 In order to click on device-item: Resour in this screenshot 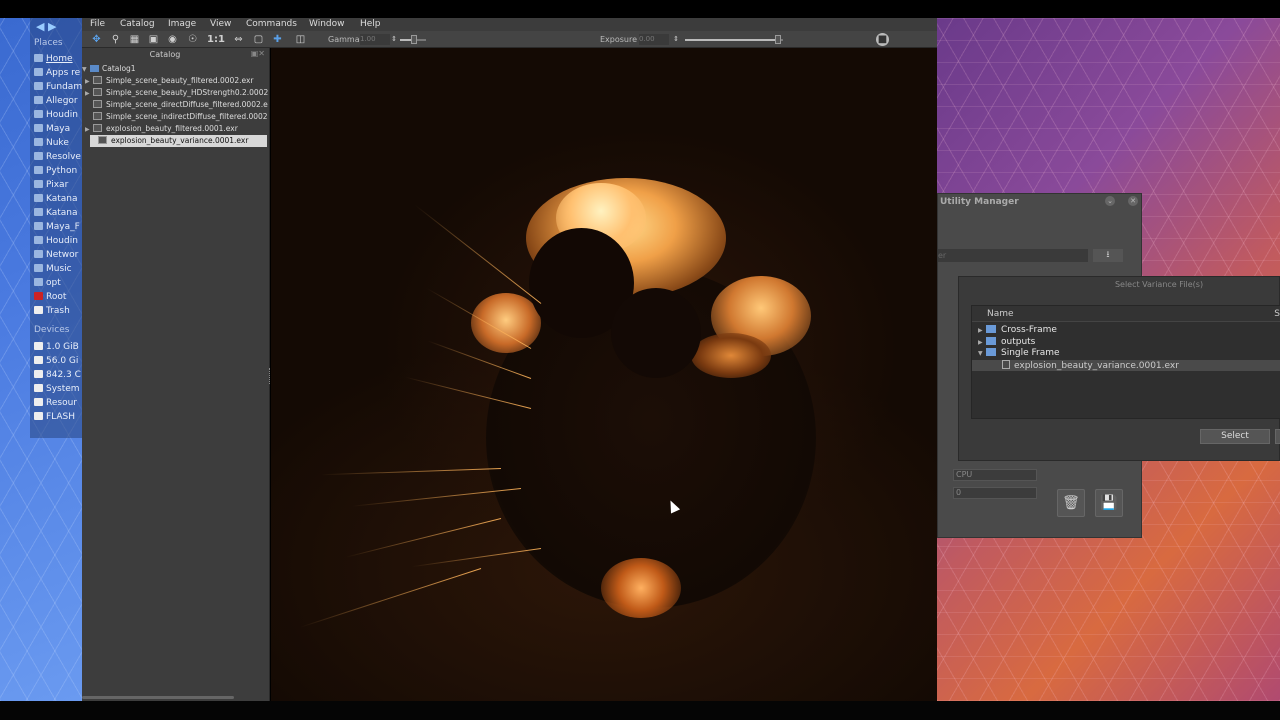, I will do `click(58, 404)`.